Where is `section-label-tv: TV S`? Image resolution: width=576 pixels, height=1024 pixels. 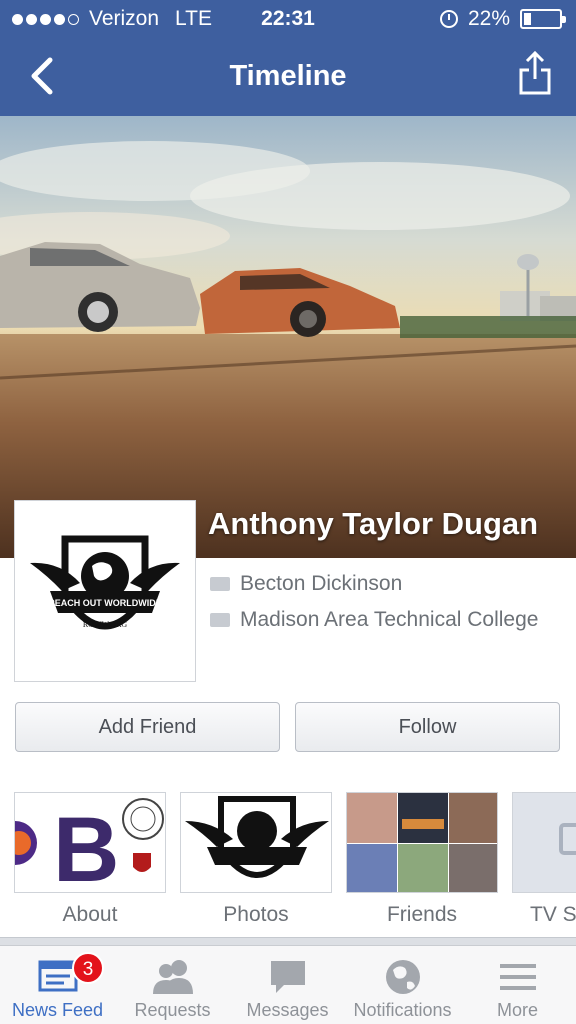
section-label-tv: TV S is located at coordinates (553, 914).